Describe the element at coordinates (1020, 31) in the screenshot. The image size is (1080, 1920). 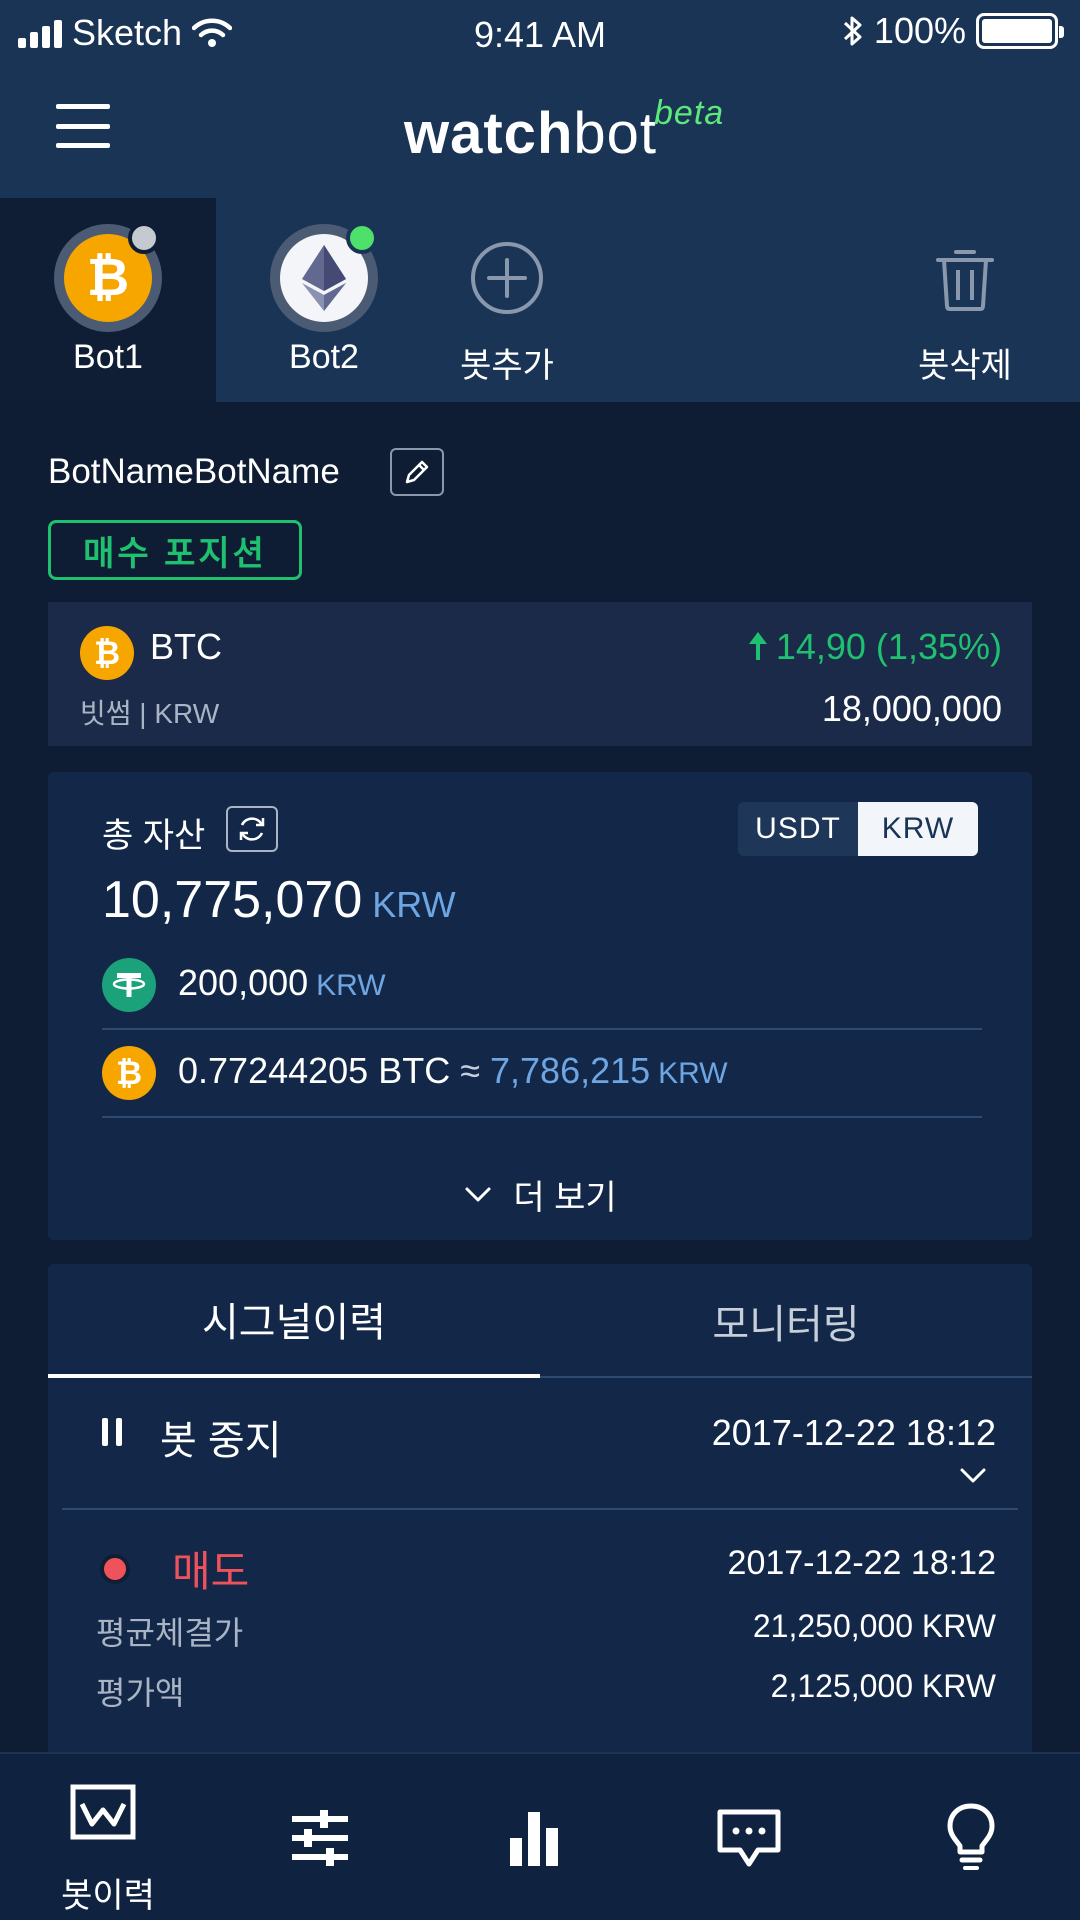
I see `battery-icon` at that location.